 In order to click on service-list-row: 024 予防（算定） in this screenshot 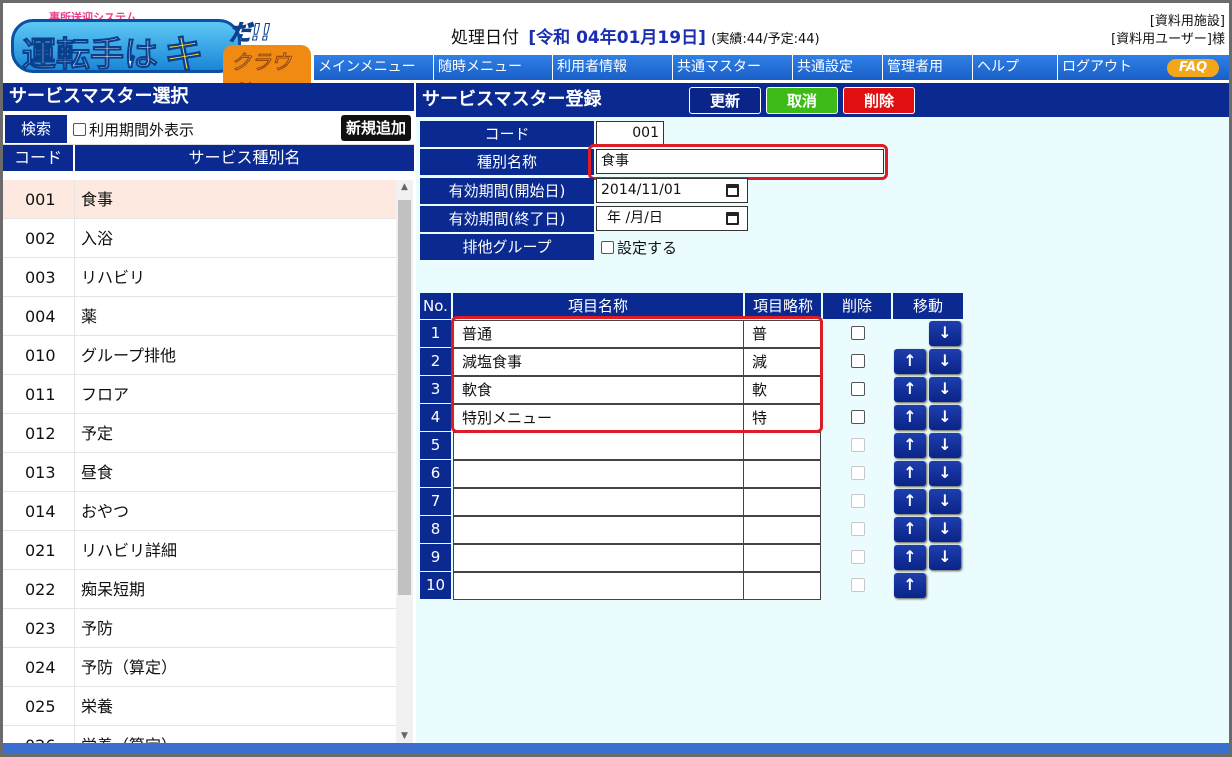, I will do `click(199, 667)`.